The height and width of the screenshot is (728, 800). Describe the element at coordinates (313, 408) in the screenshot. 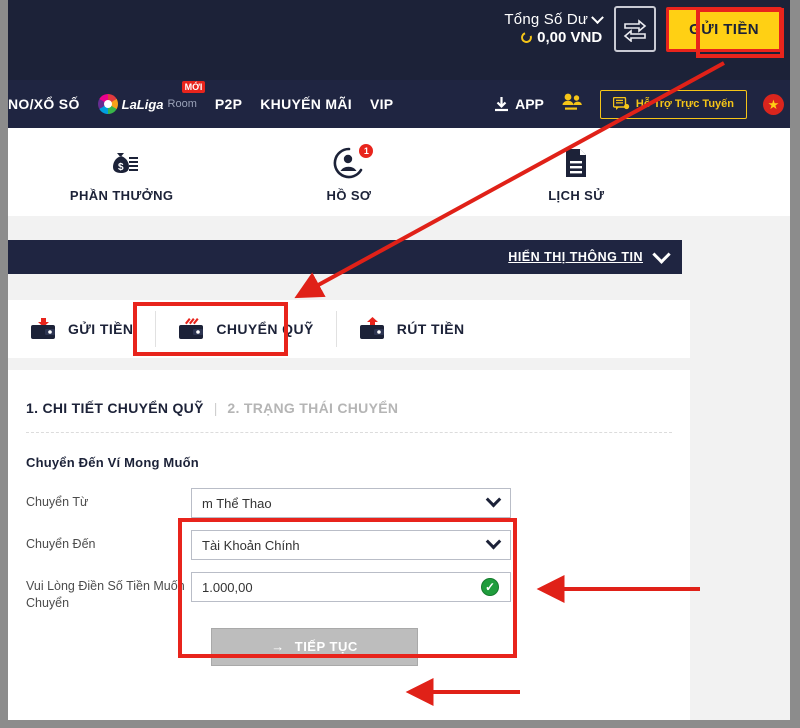

I see `step-2-label: 2. TRẠNG THÁI CHUYỂN` at that location.